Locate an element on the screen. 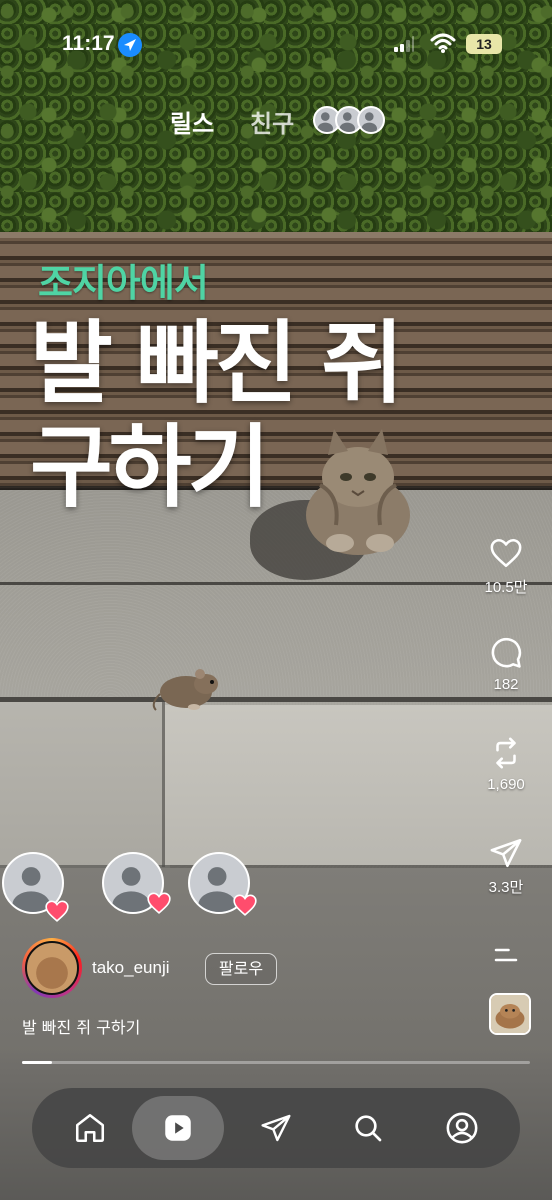  top-tabs: 릴스 친구 is located at coordinates (276, 120).